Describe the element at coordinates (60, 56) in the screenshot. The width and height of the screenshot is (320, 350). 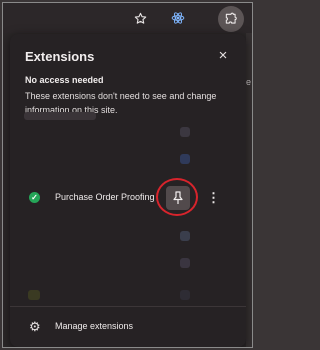
I see `popup-title: Extensions` at that location.